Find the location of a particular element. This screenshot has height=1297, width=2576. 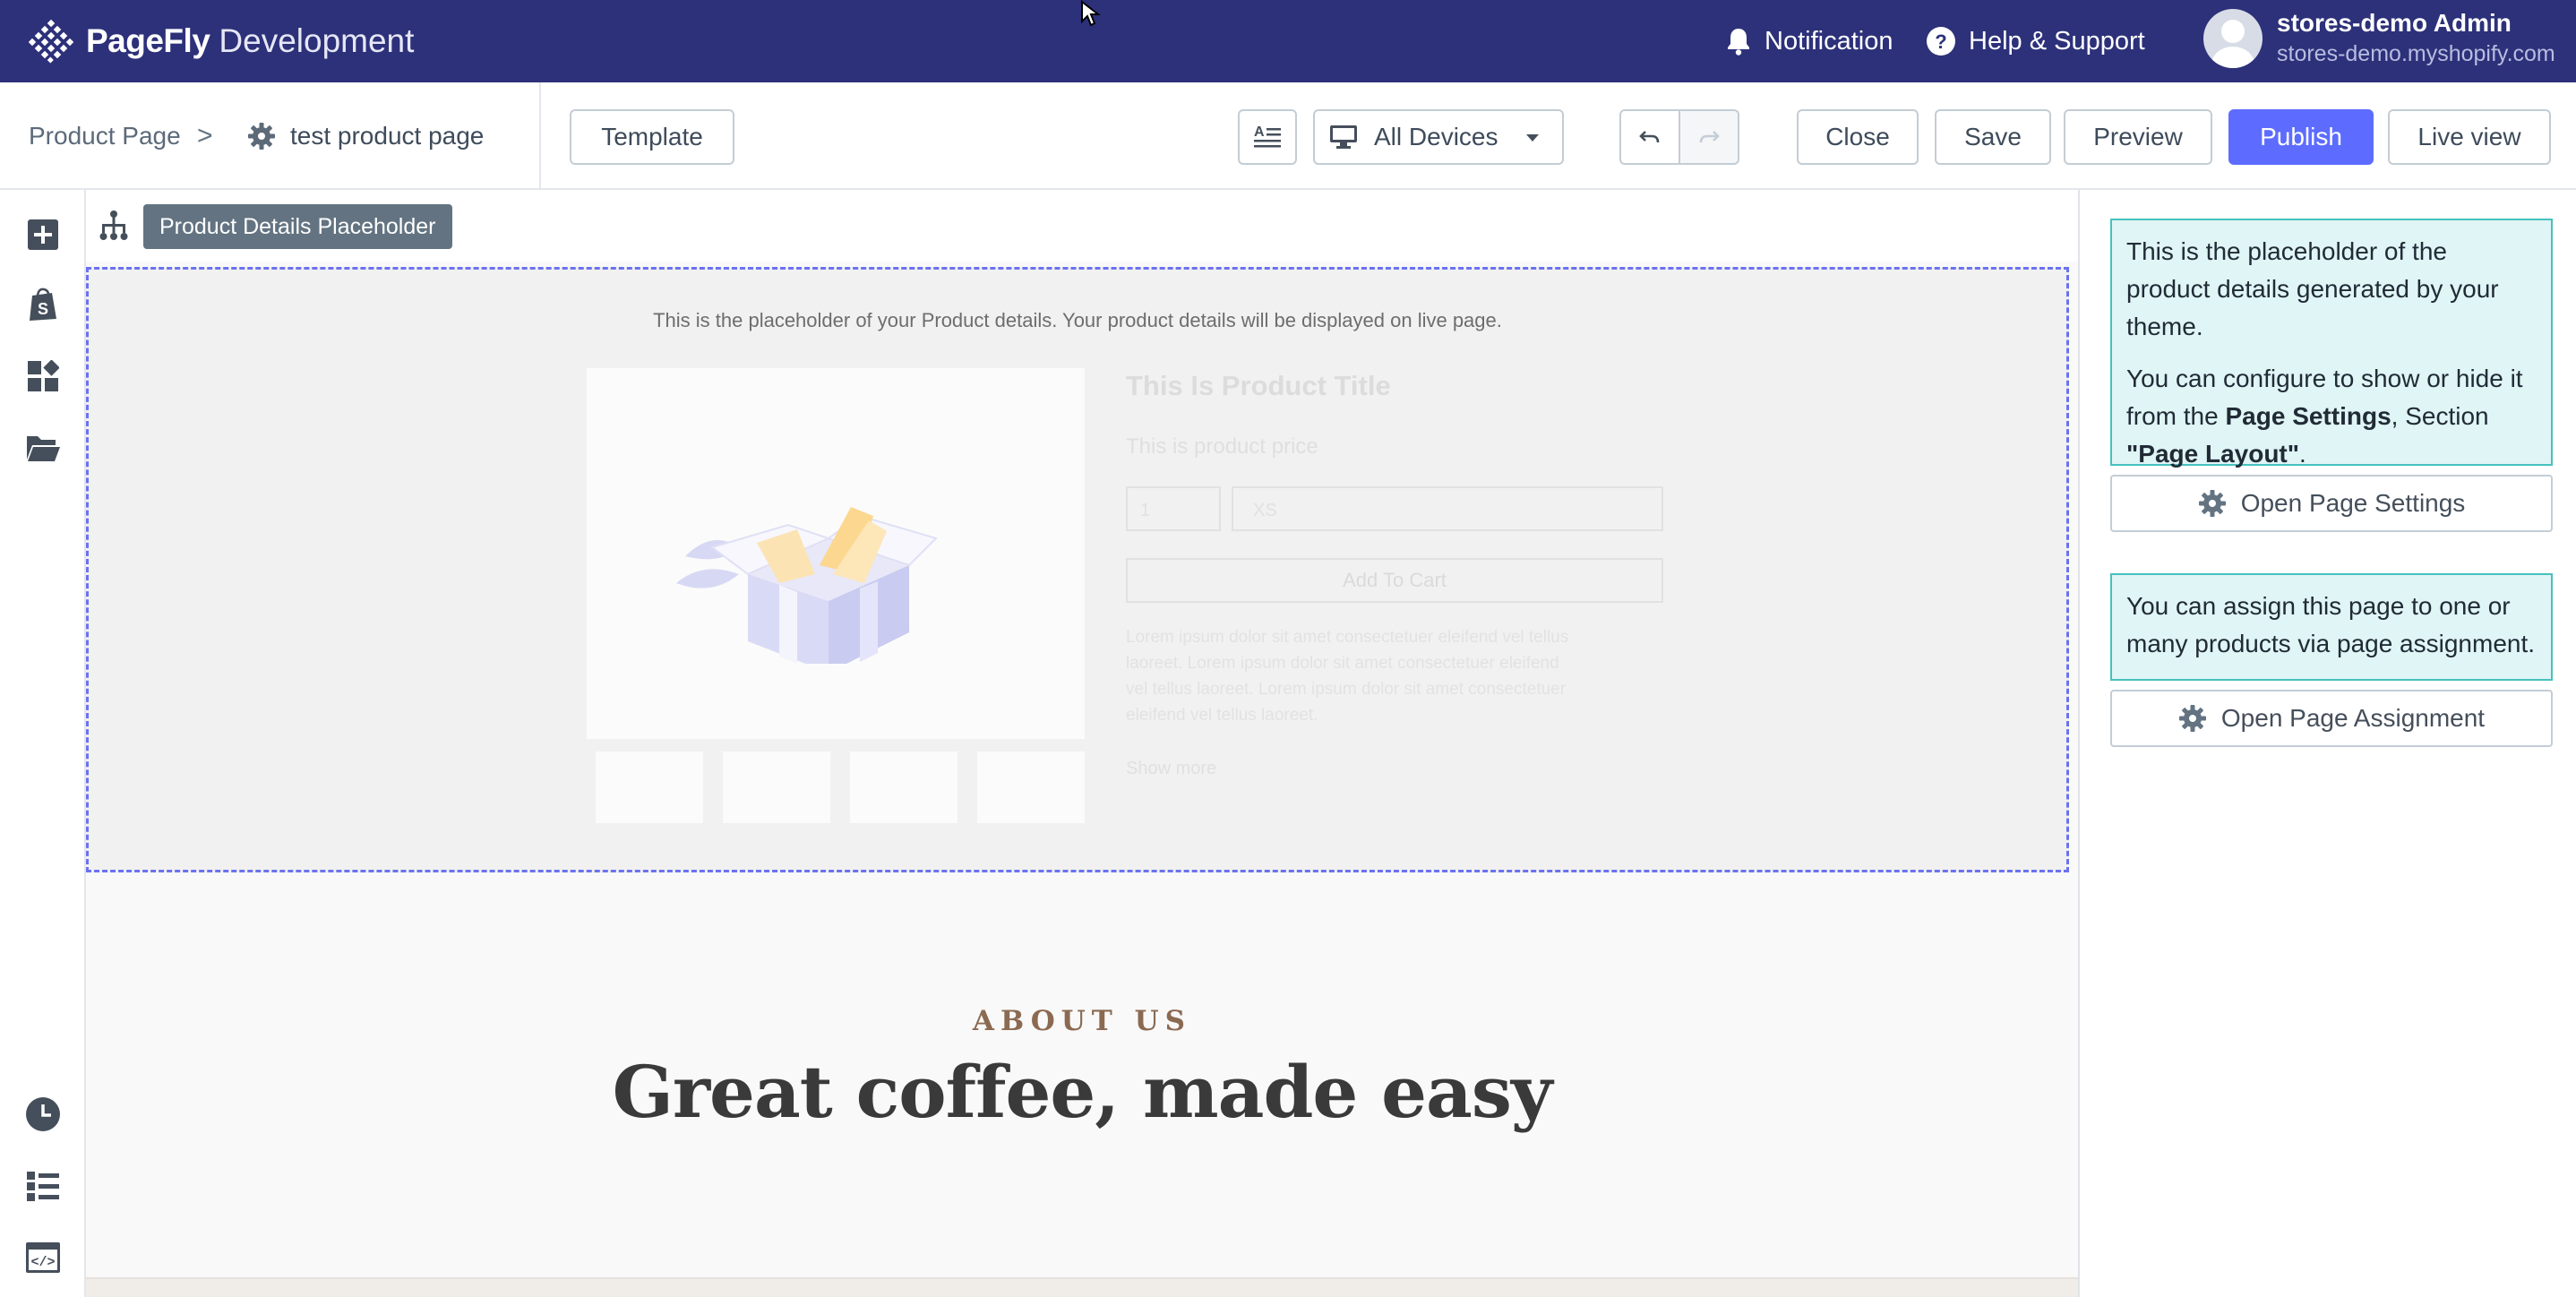

open-page-settings-button: Open Page Settings is located at coordinates (2331, 503).